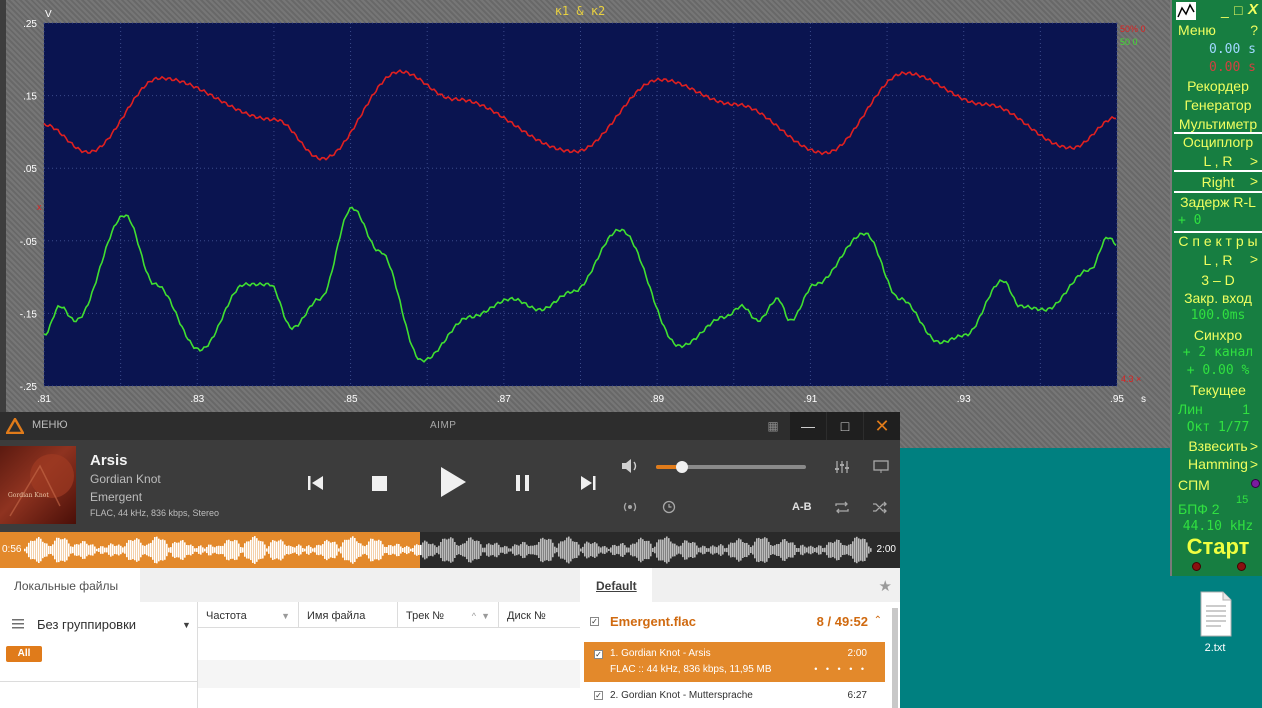 This screenshot has height=708, width=1262. I want to click on waveform-seekbar: 0:56 2:00, so click(450, 550).